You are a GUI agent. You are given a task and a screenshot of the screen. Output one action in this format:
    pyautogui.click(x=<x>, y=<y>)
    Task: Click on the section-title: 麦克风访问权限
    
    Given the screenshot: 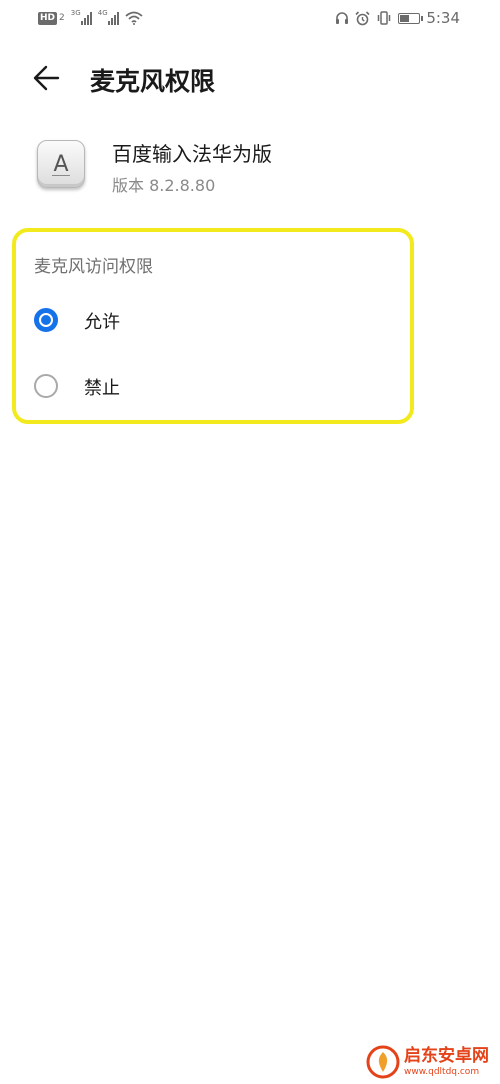 What is the action you would take?
    pyautogui.click(x=93, y=267)
    